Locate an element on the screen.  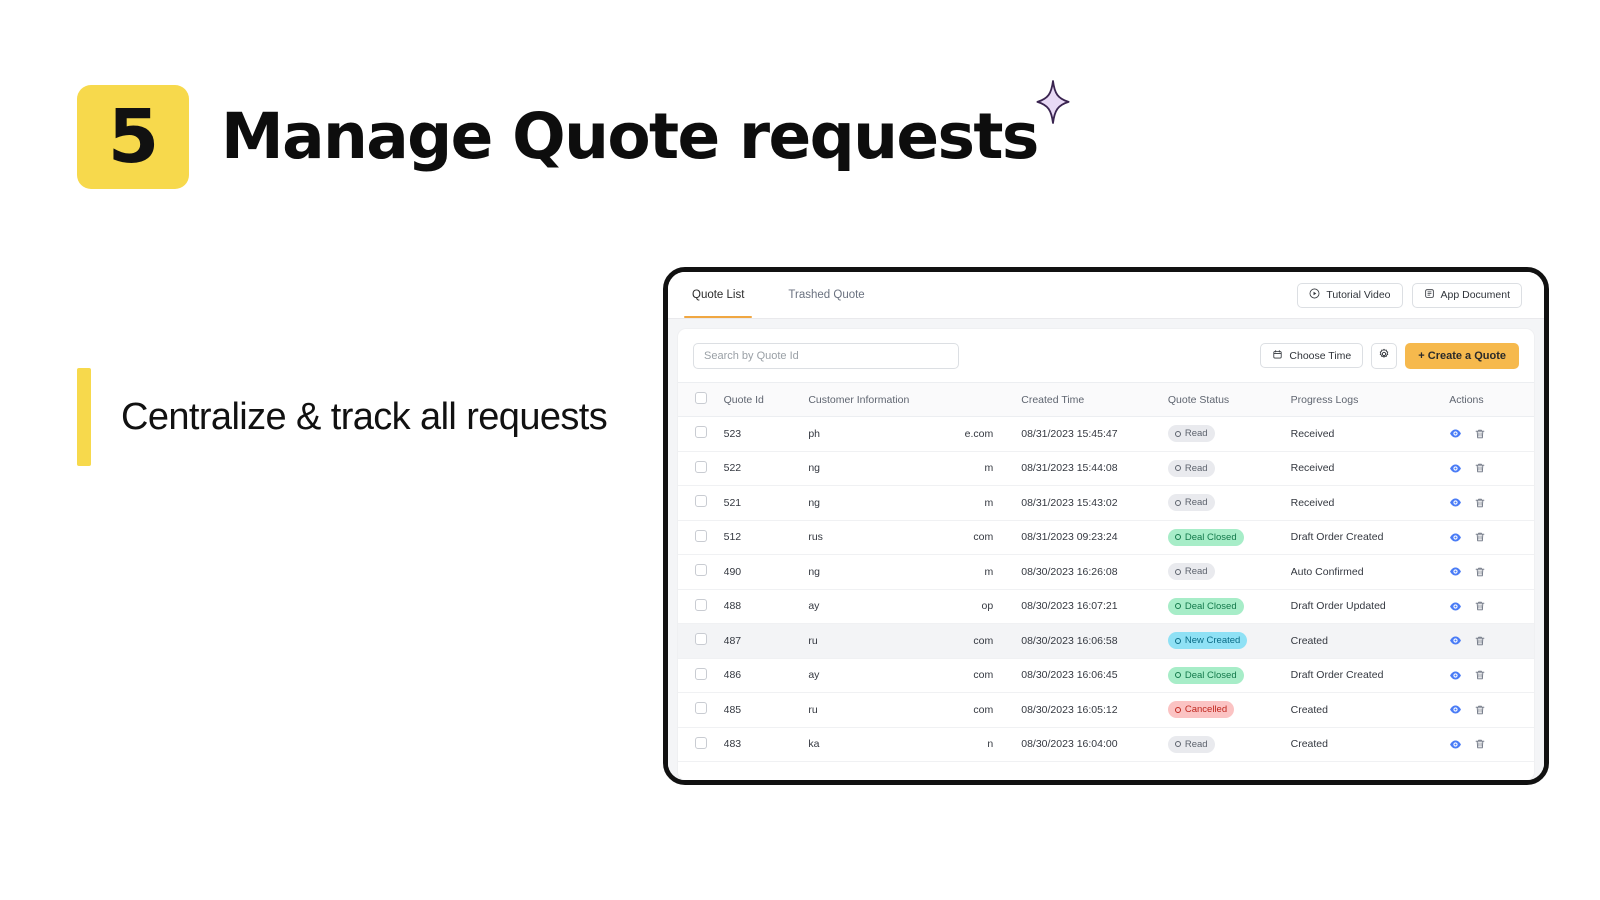
tab-quote-list: Quote List is located at coordinates (718, 295).